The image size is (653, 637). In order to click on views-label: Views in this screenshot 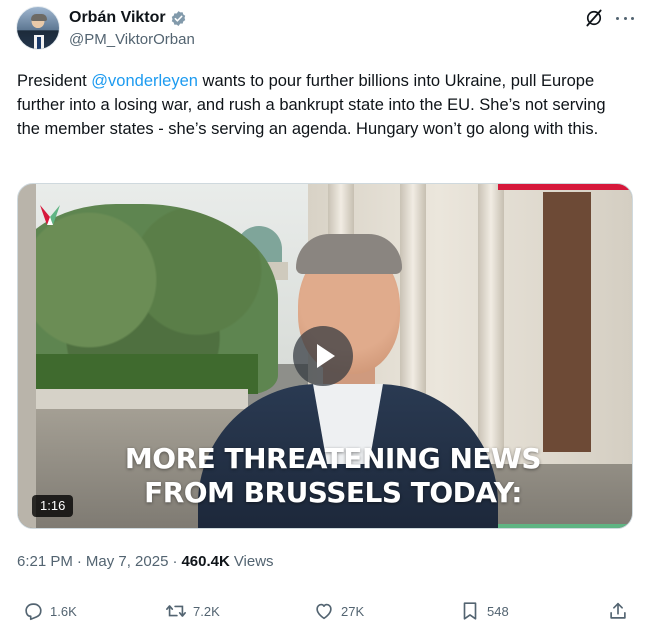, I will do `click(253, 561)`.